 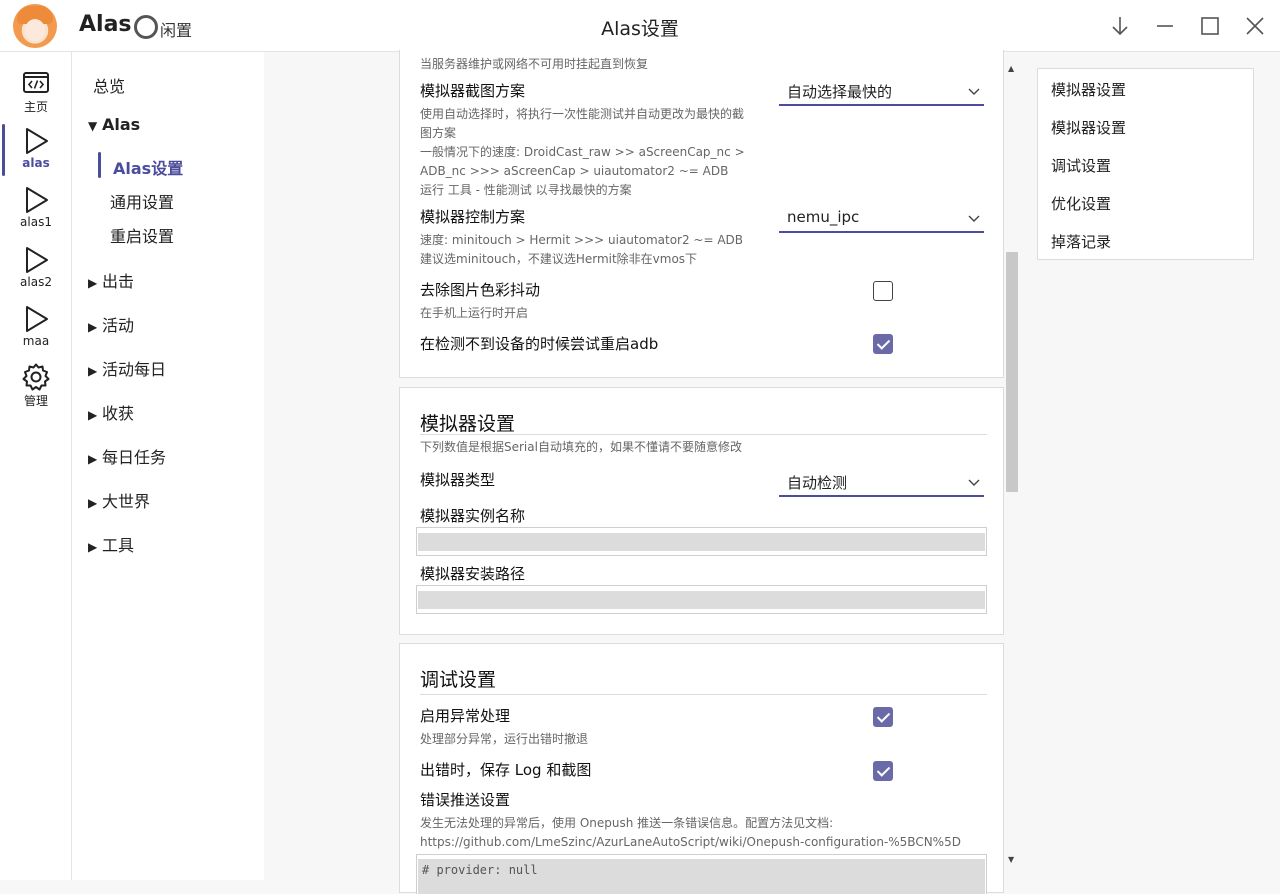 What do you see at coordinates (534, 64) in the screenshot?
I see `cut-help-text: 当服务器维护或网络不可用时挂起直到恢复` at bounding box center [534, 64].